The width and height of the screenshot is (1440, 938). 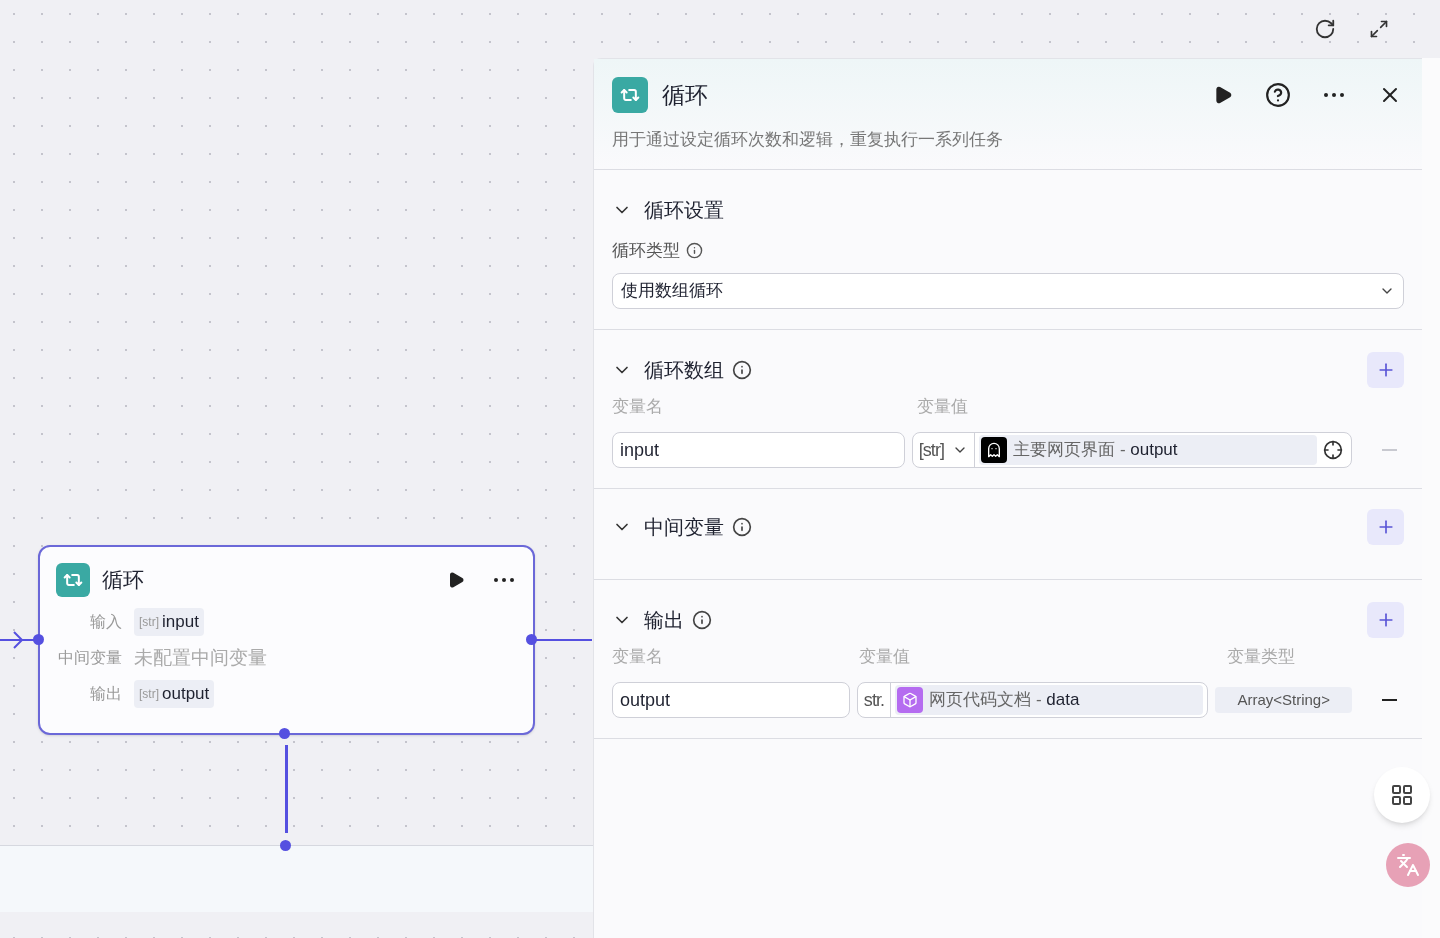 What do you see at coordinates (169, 622) in the screenshot?
I see `variable-tag: [str] input` at bounding box center [169, 622].